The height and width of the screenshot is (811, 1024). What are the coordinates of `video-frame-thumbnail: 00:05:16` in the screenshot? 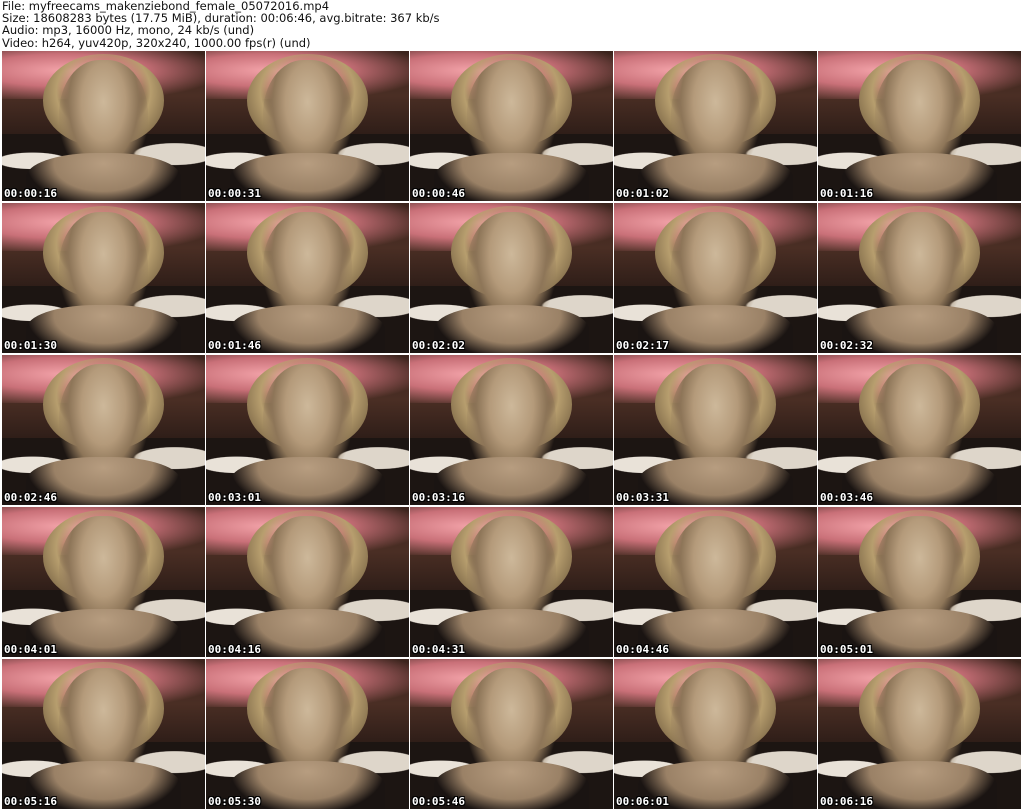 It's located at (103, 734).